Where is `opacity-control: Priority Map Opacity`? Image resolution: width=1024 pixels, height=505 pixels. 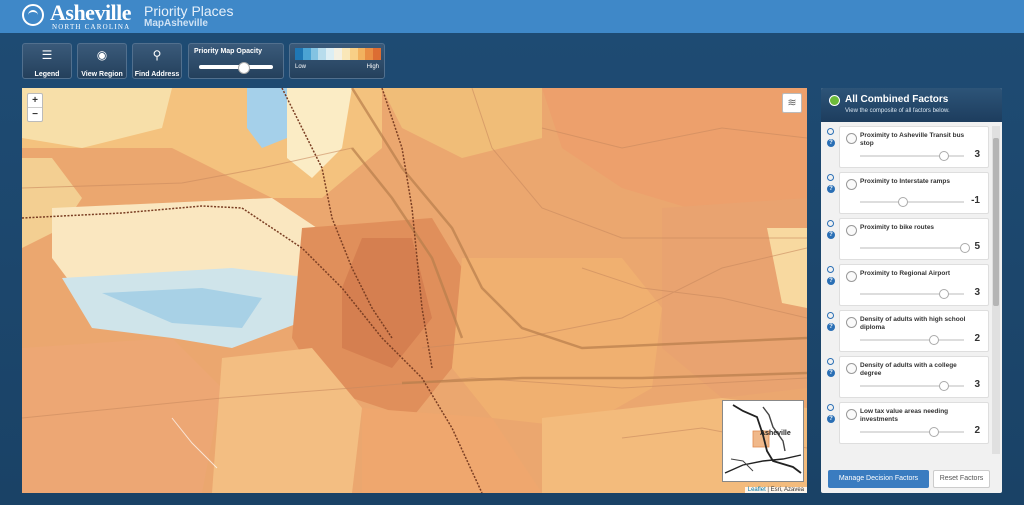
opacity-control: Priority Map Opacity is located at coordinates (236, 61).